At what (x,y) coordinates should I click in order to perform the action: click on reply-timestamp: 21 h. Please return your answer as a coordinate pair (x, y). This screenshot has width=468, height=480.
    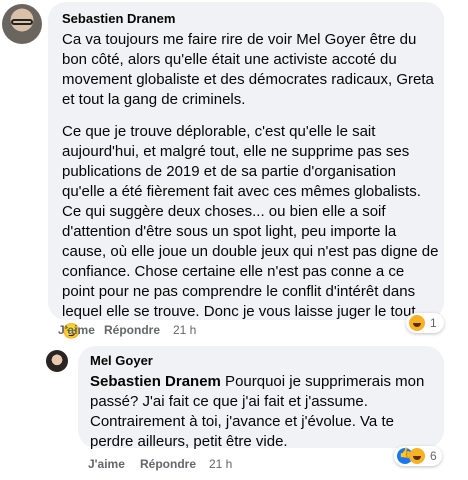
    Looking at the image, I should click on (220, 464).